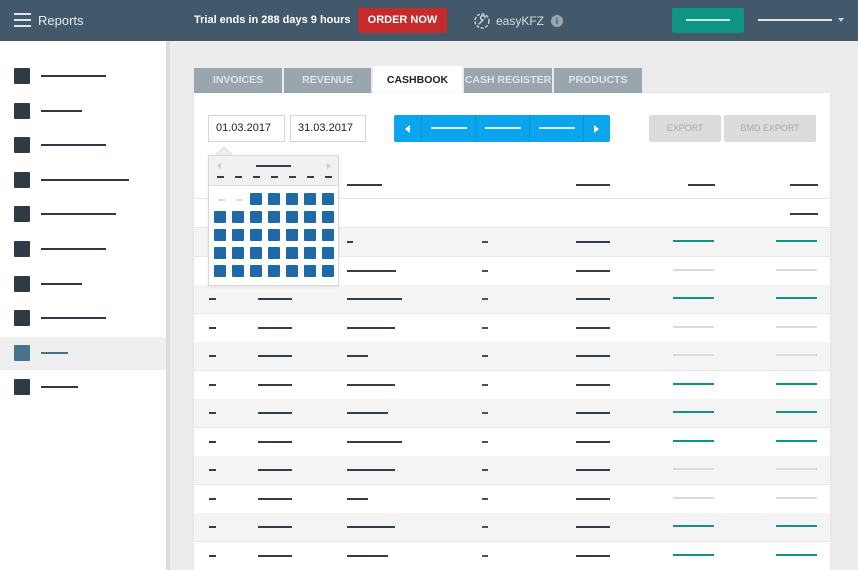 This screenshot has width=858, height=570. I want to click on user-menu, so click(795, 20).